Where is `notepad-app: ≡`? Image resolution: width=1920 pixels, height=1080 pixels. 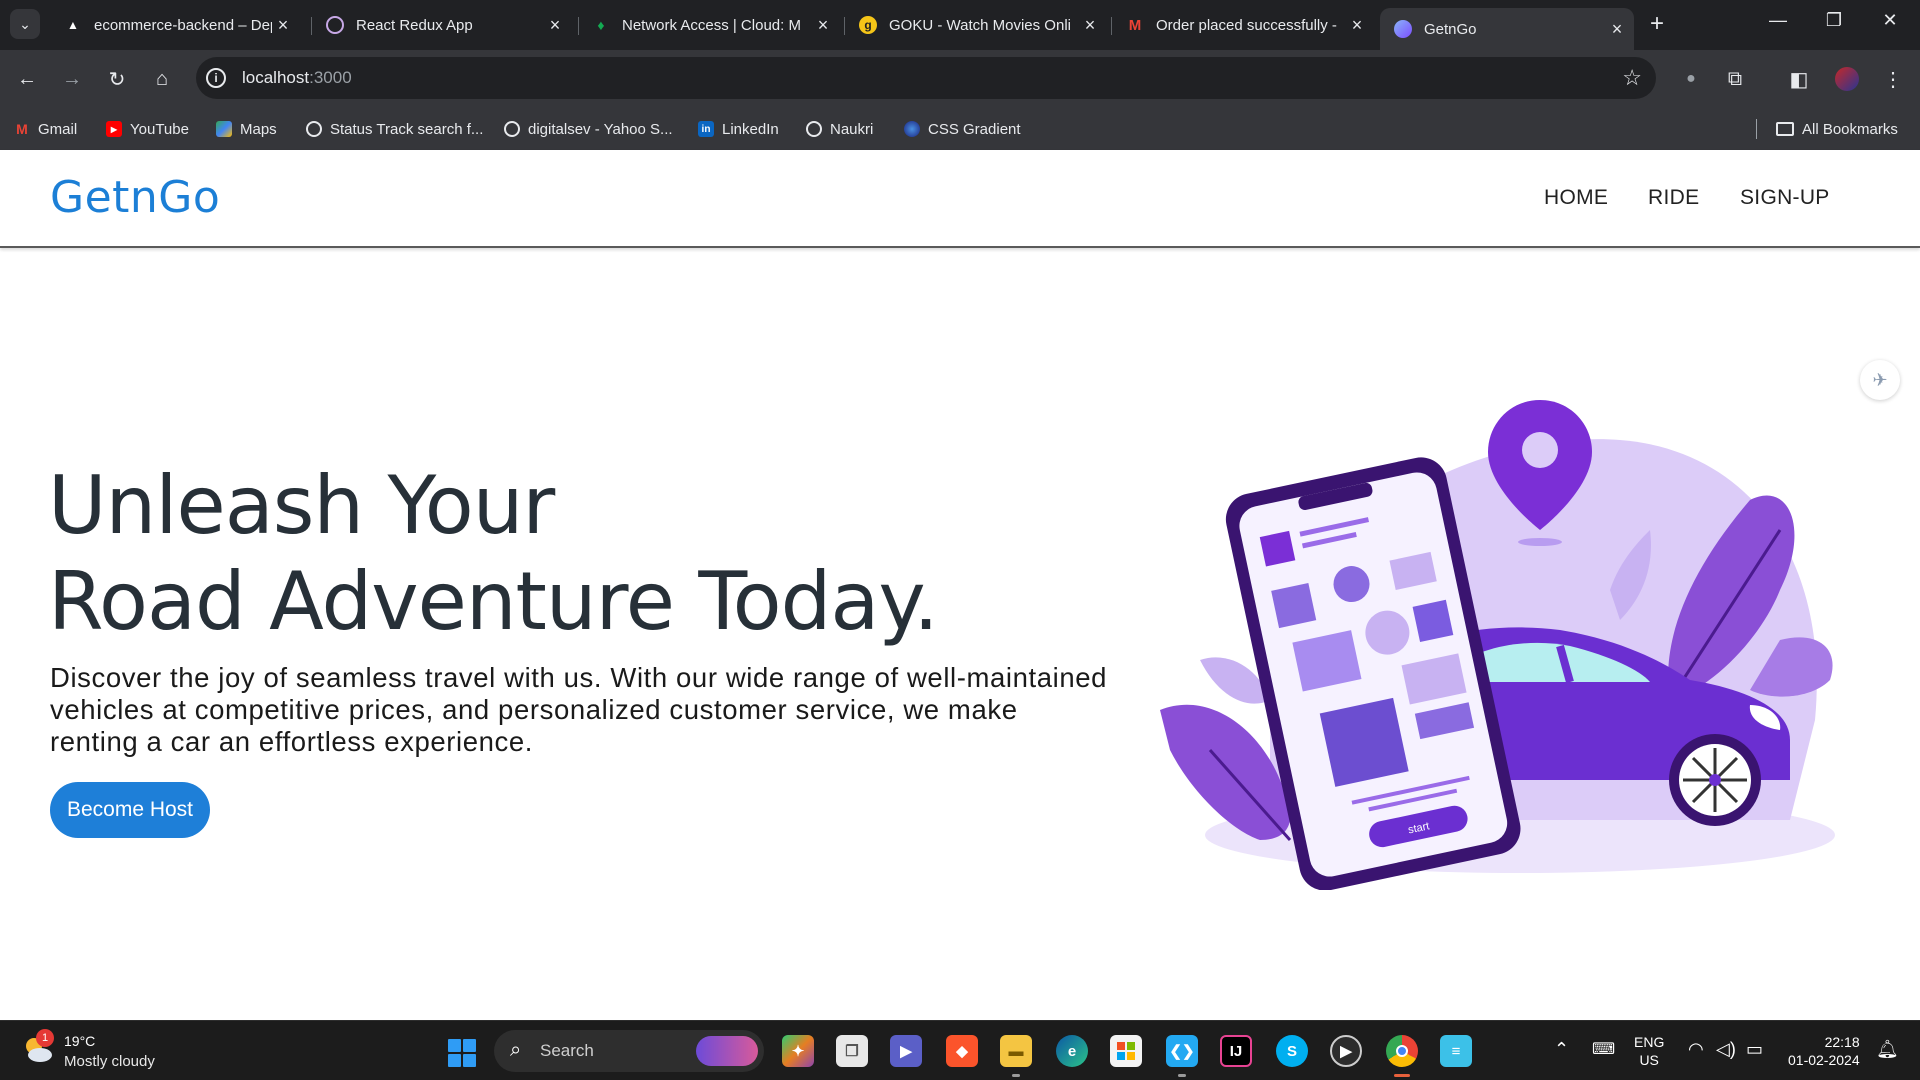
notepad-app: ≡ is located at coordinates (1456, 1051).